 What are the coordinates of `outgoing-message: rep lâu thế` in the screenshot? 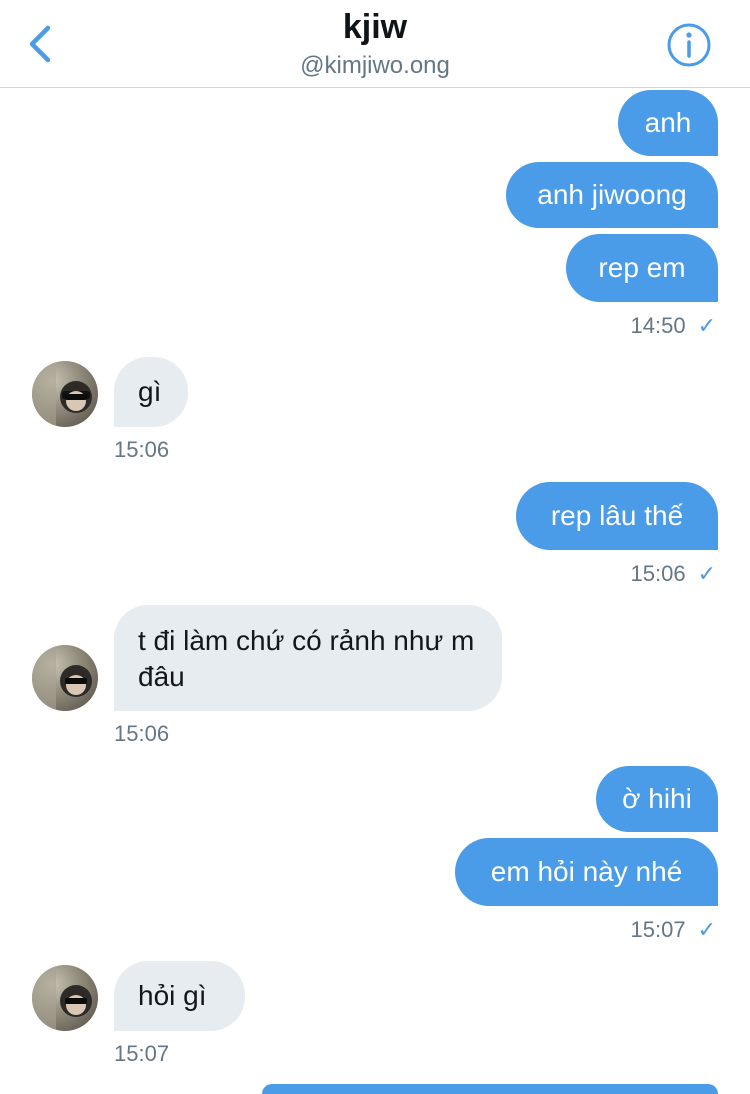 It's located at (617, 516).